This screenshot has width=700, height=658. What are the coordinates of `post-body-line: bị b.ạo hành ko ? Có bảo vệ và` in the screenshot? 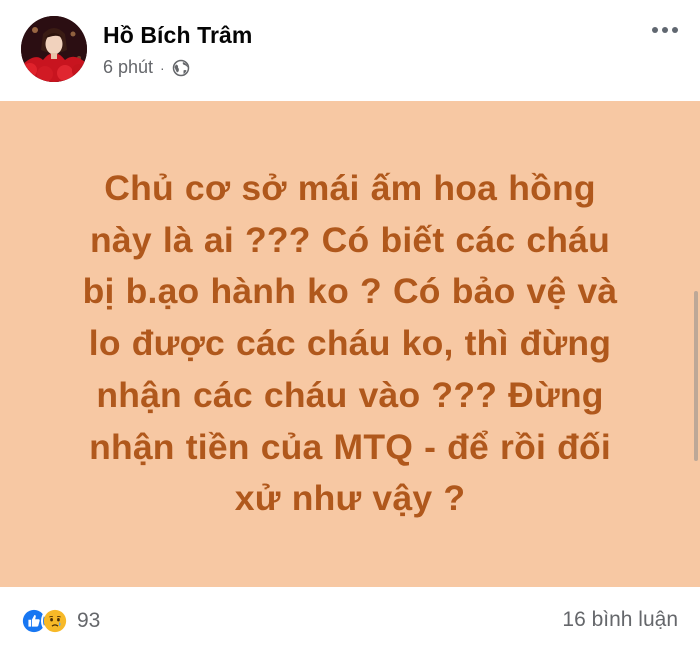 It's located at (350, 291).